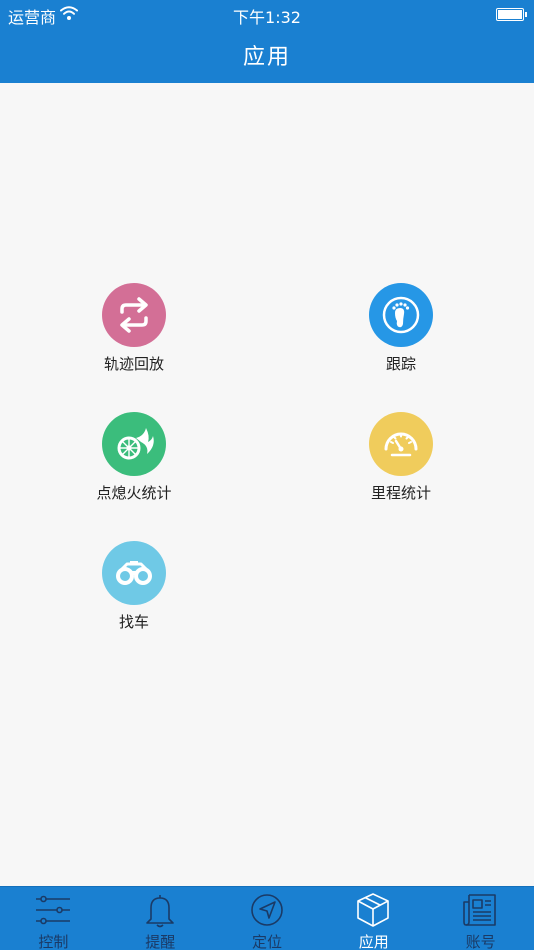  What do you see at coordinates (266, 910) in the screenshot?
I see `compass-icon` at bounding box center [266, 910].